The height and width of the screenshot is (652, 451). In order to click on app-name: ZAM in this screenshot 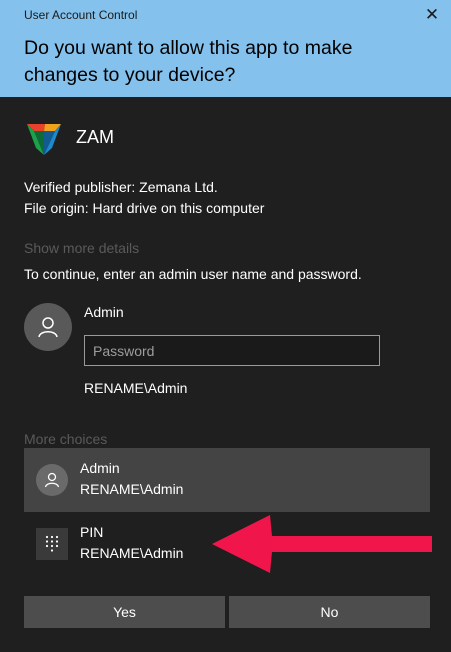, I will do `click(95, 137)`.